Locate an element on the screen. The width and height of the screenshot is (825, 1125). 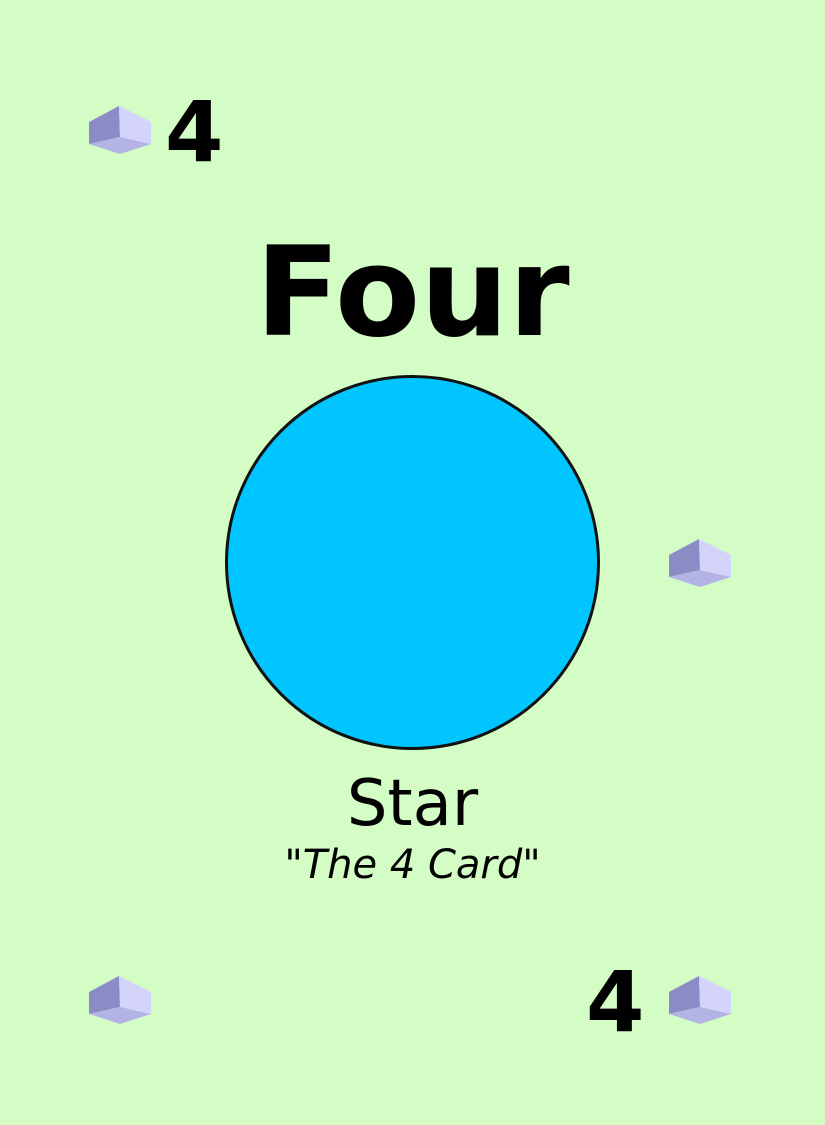
card-name: Star is located at coordinates (412, 804).